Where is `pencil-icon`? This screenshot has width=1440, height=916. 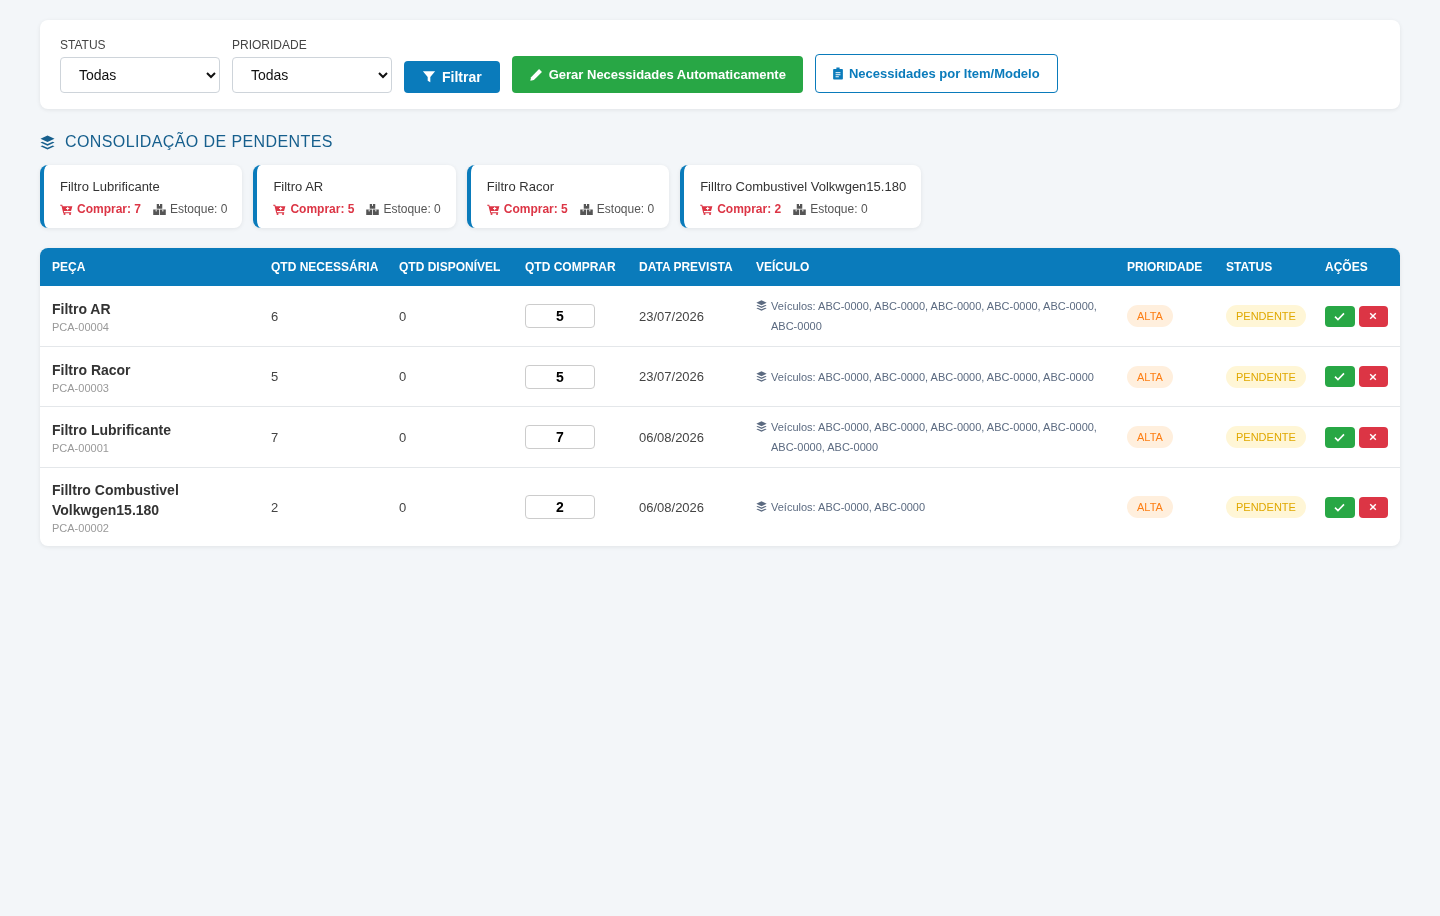
pencil-icon is located at coordinates (535, 74).